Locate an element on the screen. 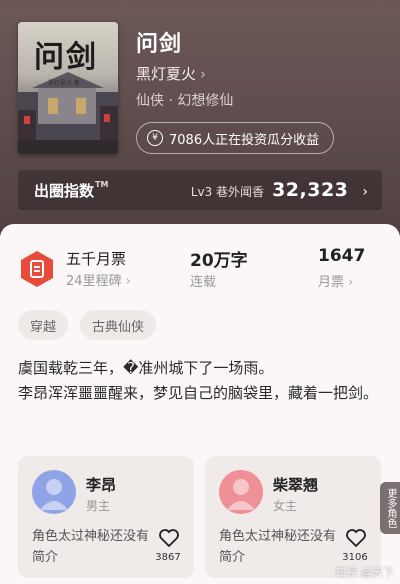 The width and height of the screenshot is (400, 584). author-name: 黑灯夏火 is located at coordinates (166, 74).